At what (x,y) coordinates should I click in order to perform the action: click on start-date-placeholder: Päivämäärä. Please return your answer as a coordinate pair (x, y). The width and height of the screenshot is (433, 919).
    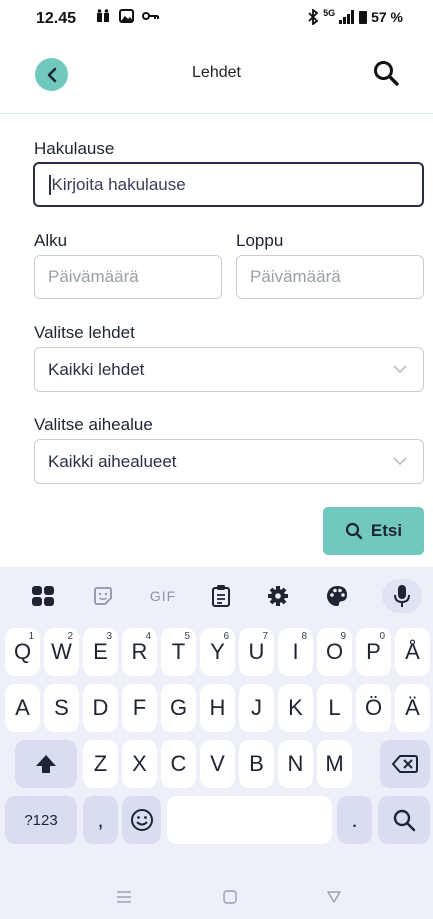
    Looking at the image, I should click on (93, 276).